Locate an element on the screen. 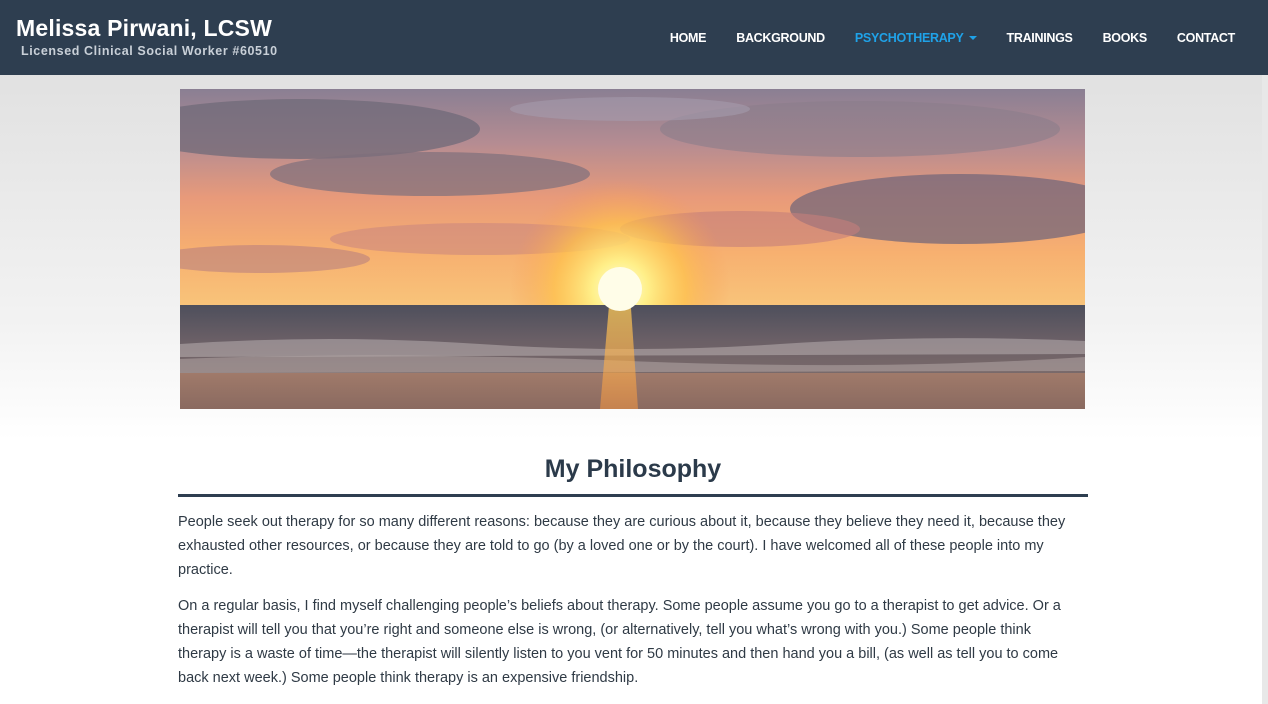  nav-item-label: HOME is located at coordinates (688, 38).